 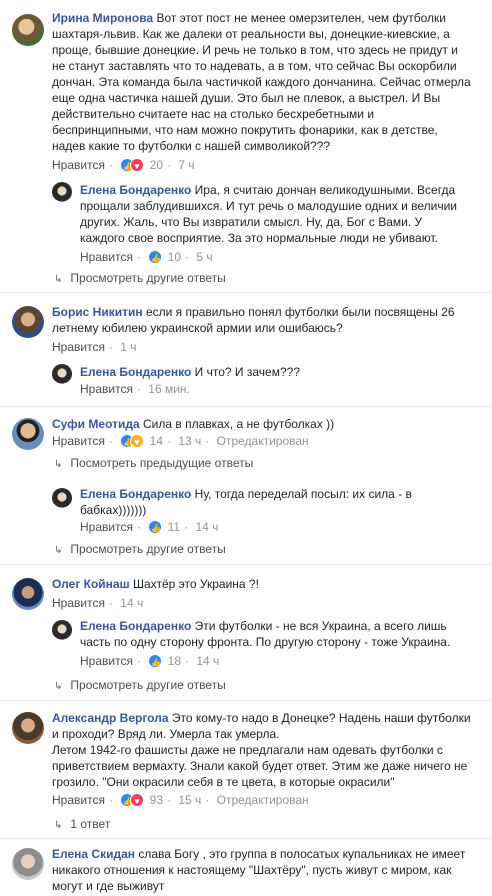 I want to click on timestamp: 16 мин., so click(x=169, y=389).